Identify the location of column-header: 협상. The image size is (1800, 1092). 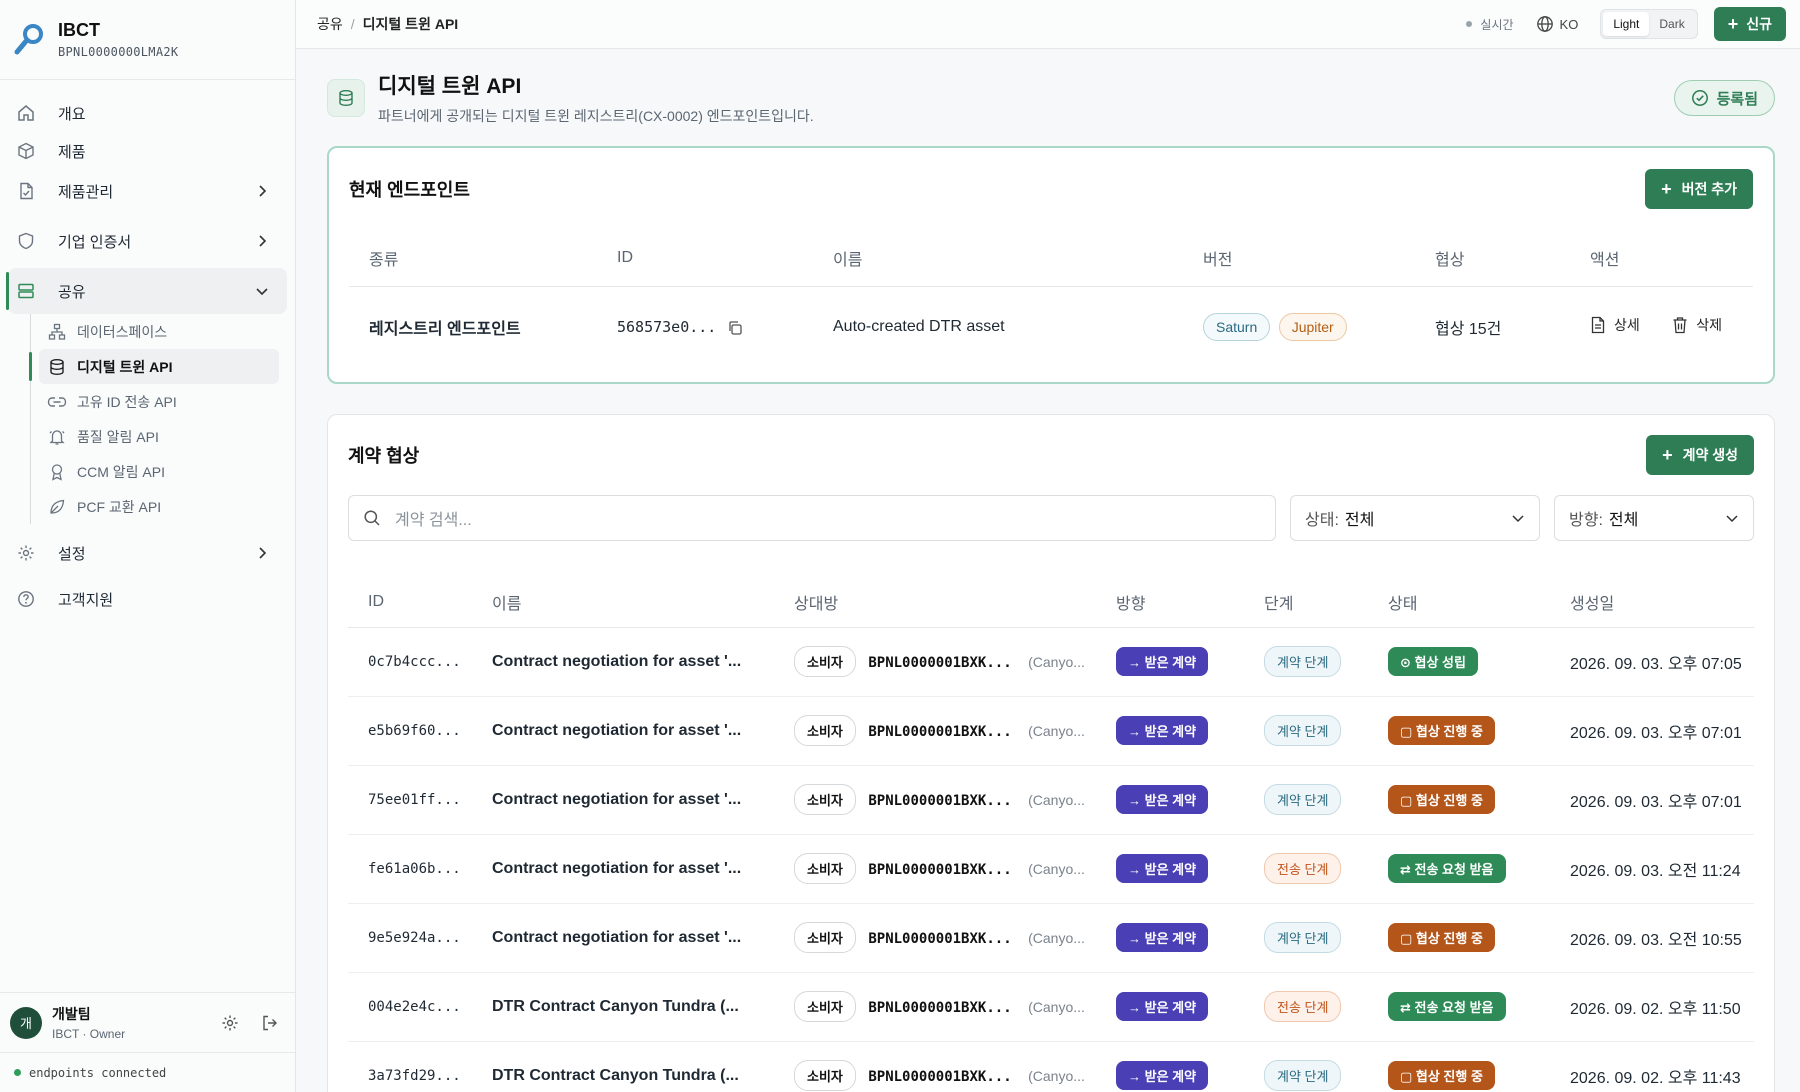
(1492, 258).